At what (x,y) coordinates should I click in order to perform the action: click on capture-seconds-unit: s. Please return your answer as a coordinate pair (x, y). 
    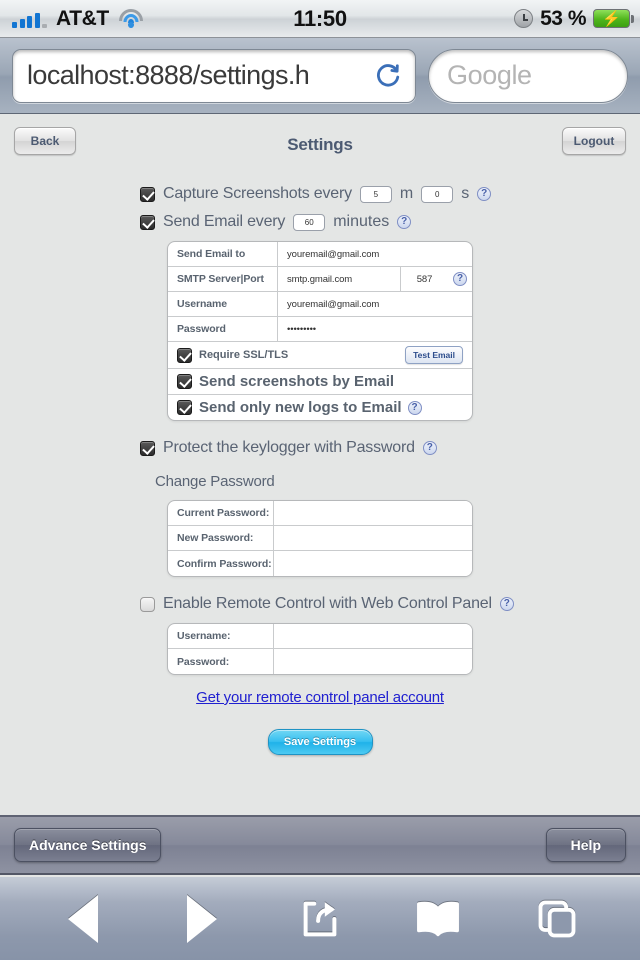
    Looking at the image, I should click on (465, 193).